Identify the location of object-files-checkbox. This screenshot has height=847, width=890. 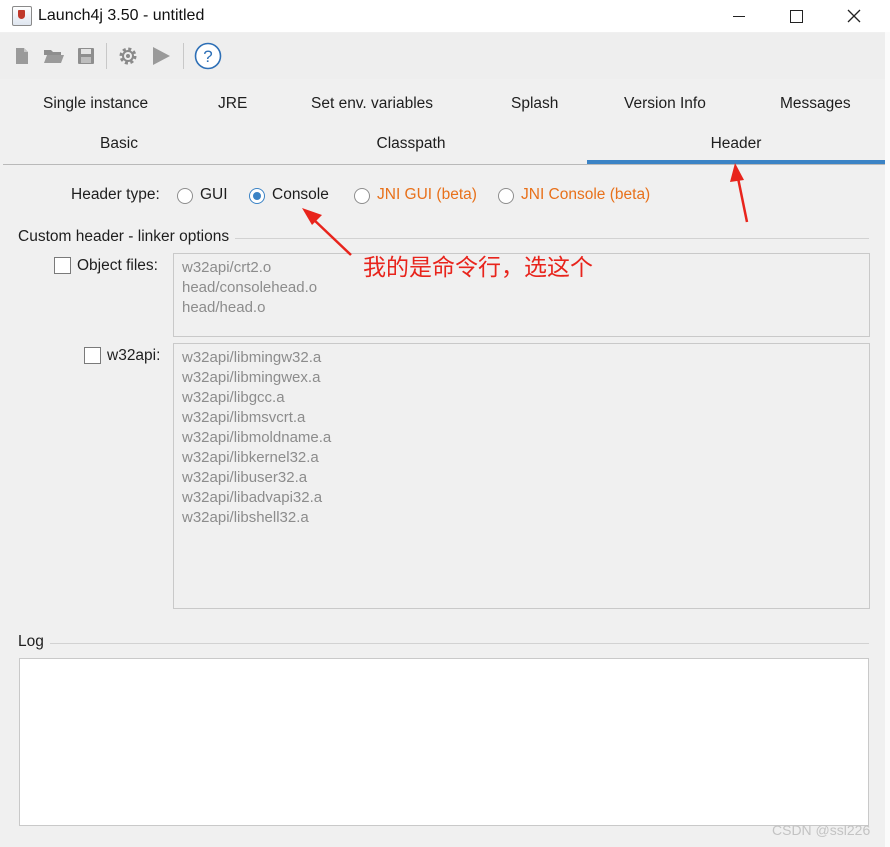
(62, 265).